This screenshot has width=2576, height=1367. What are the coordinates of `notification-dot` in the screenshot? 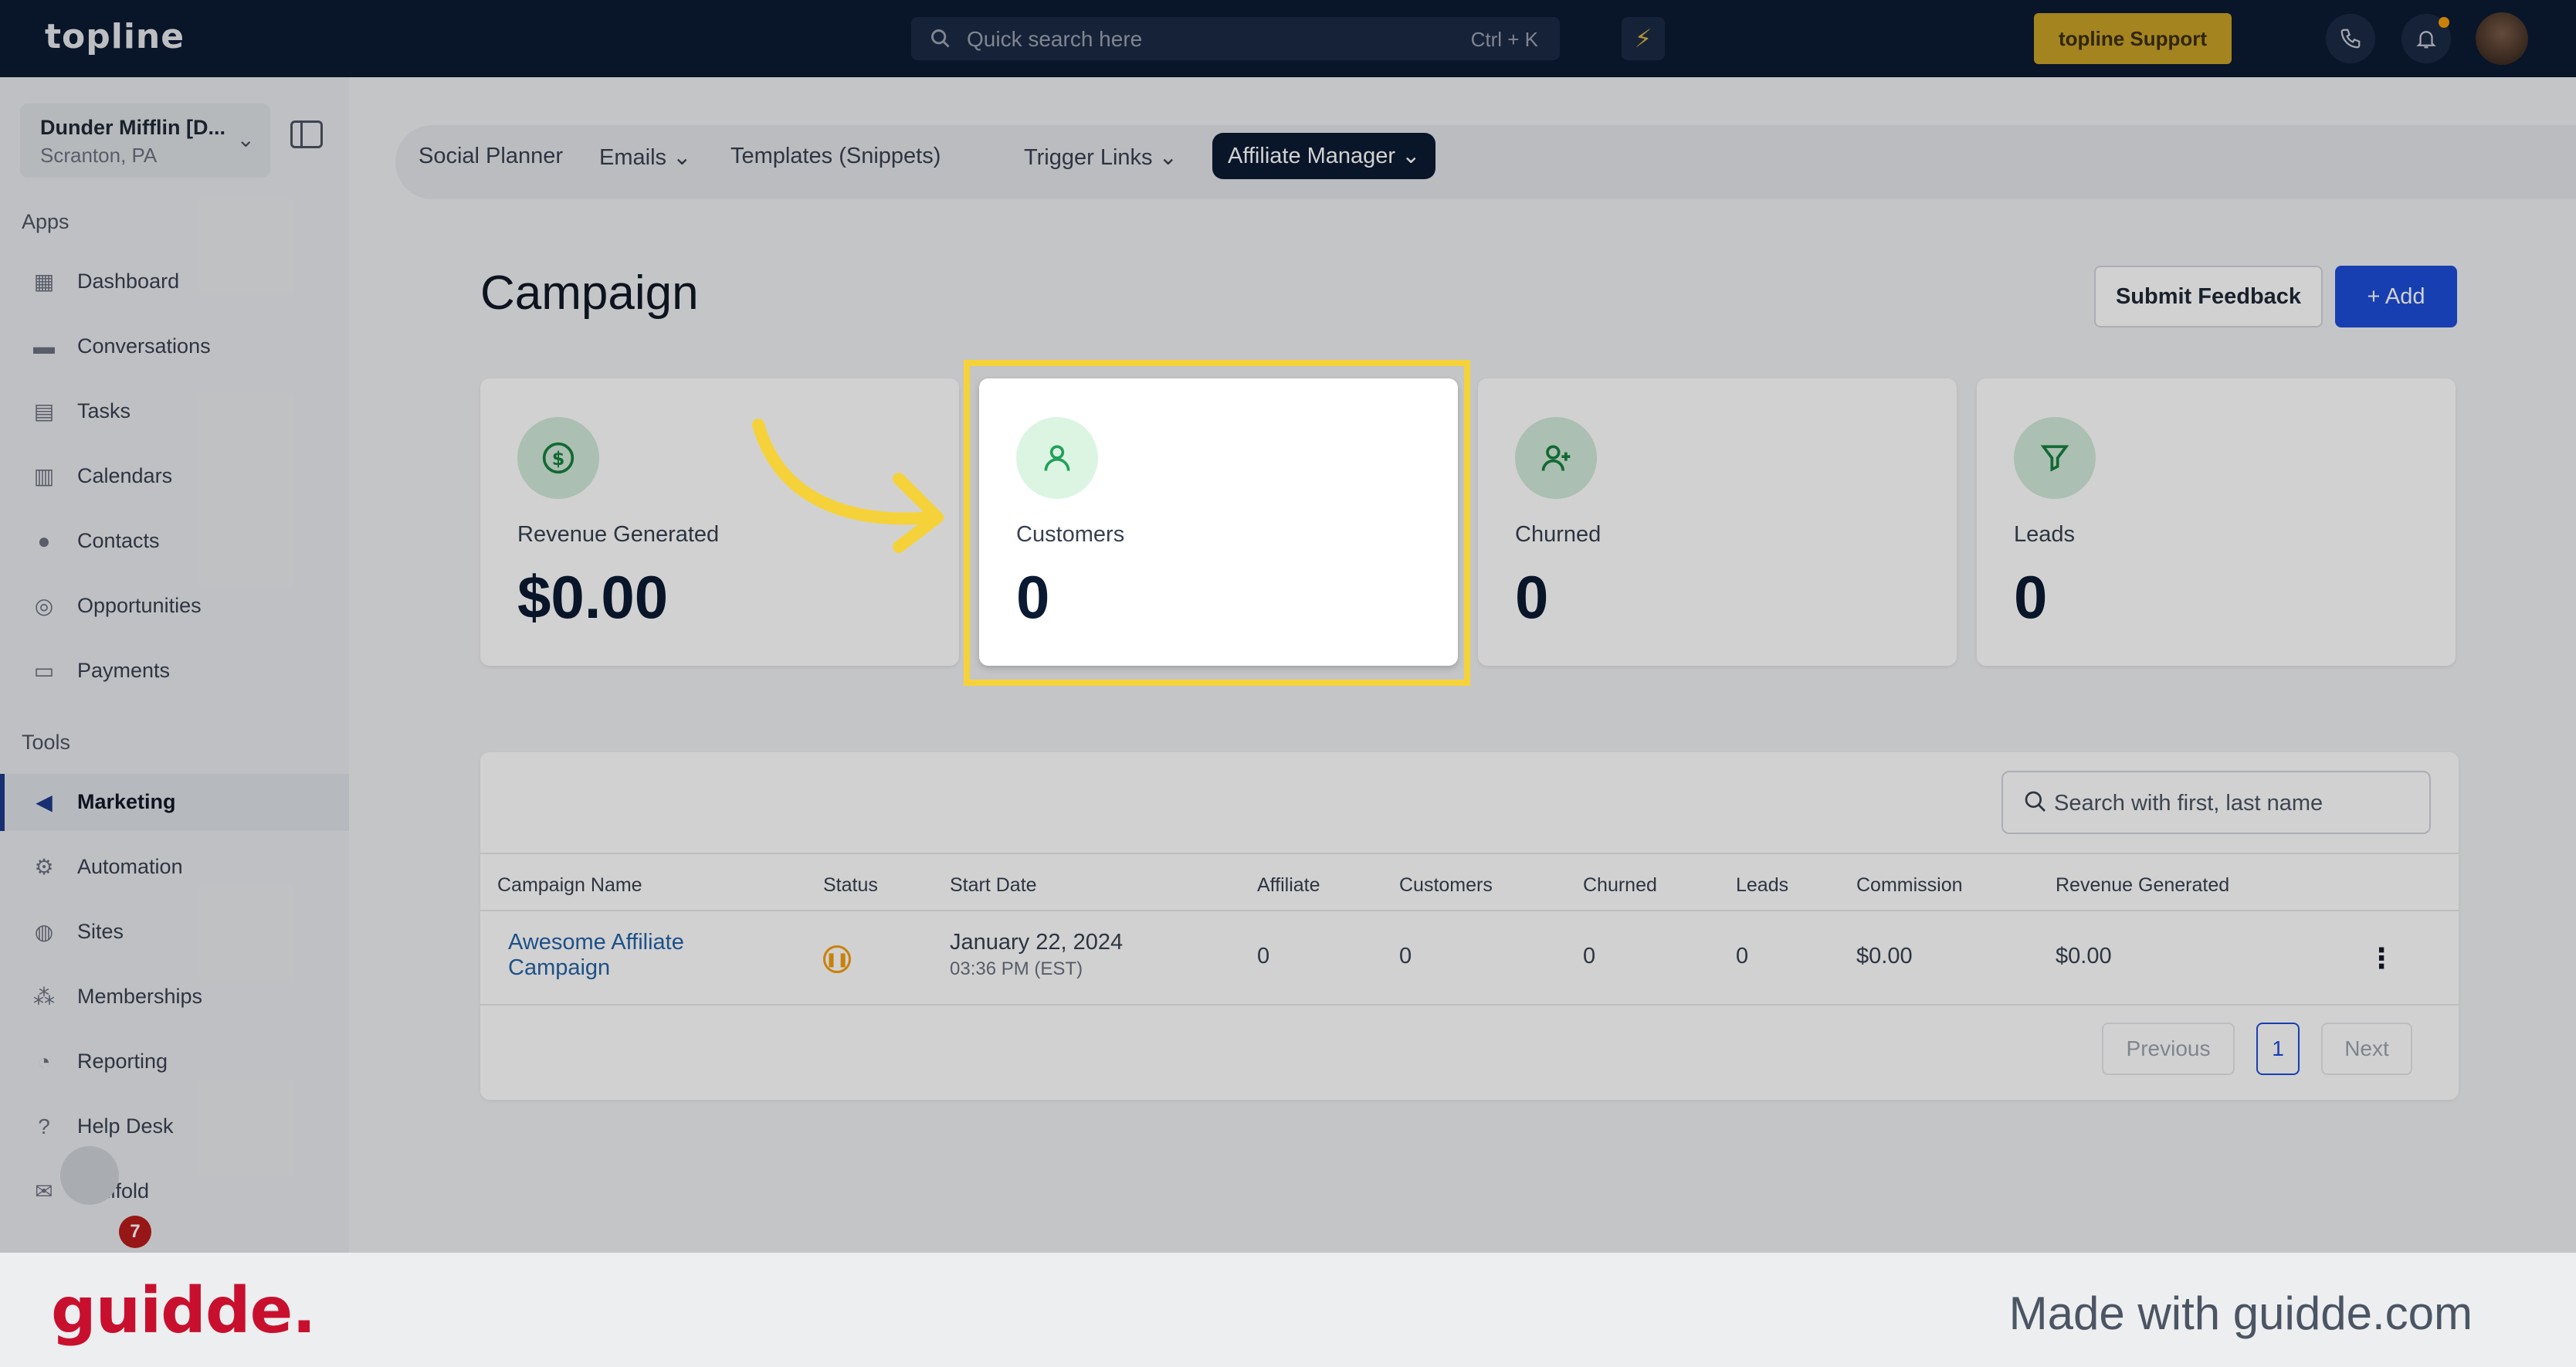 It's located at (2444, 22).